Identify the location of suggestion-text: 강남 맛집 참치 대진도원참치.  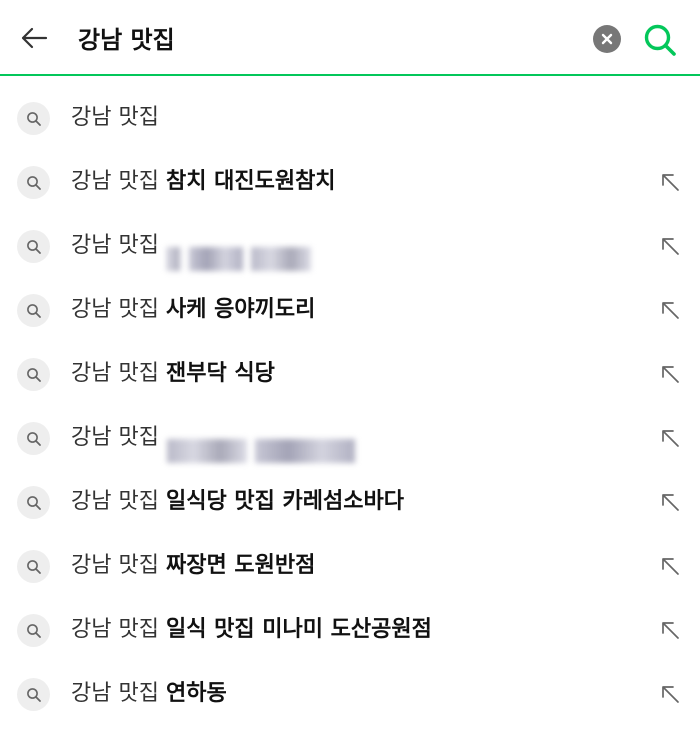
(203, 182).